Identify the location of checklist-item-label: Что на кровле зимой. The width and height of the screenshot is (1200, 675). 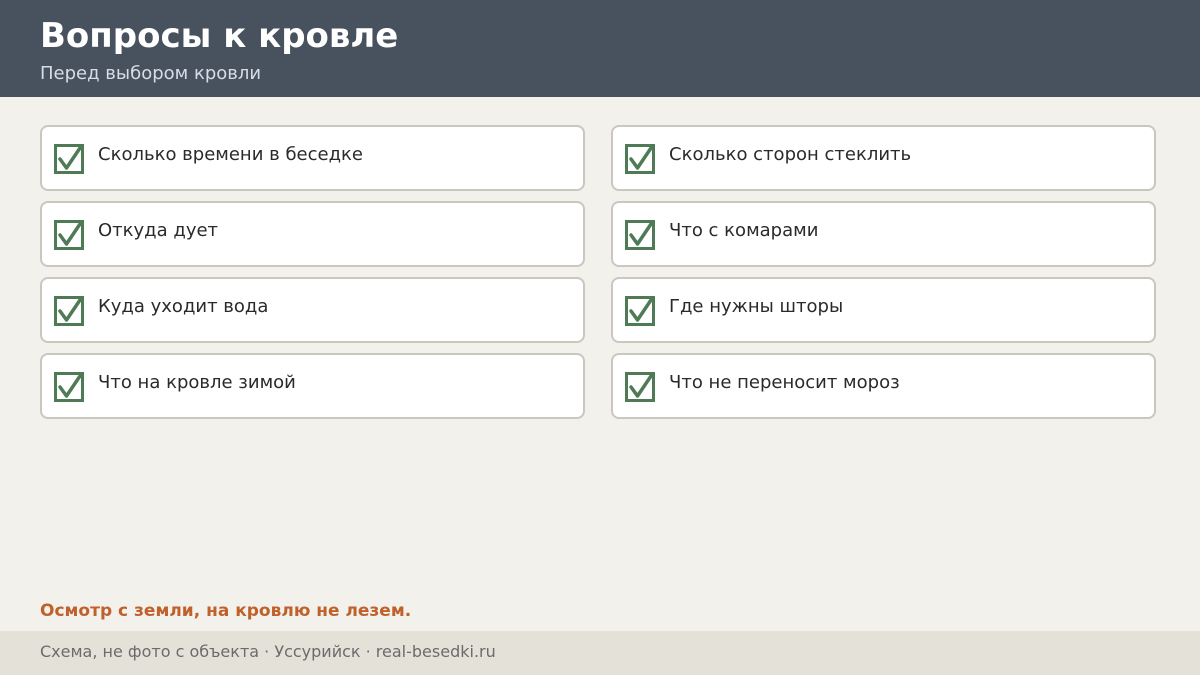
(197, 382).